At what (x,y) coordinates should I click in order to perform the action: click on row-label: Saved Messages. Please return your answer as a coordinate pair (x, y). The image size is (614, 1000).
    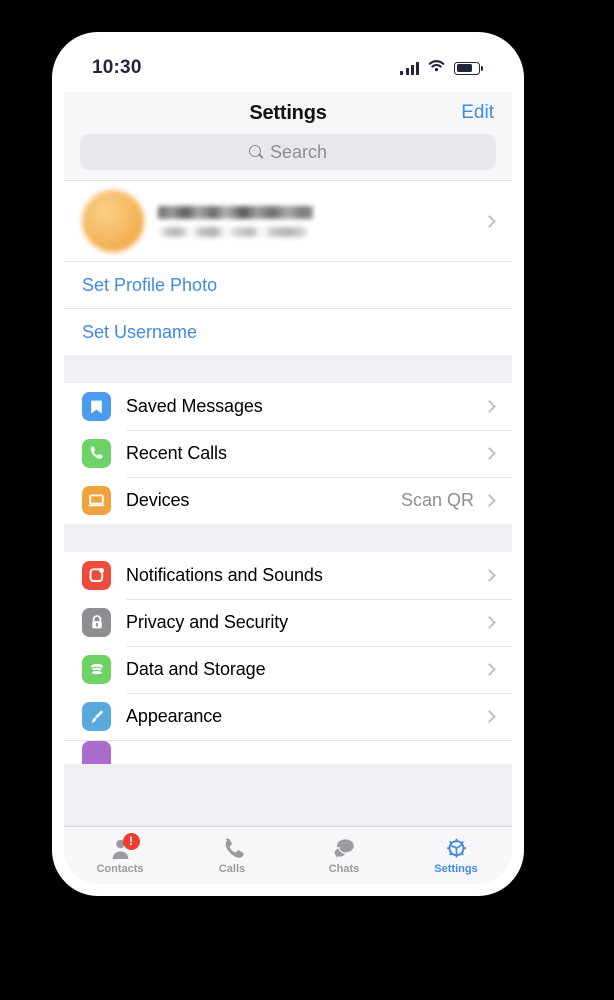
    Looking at the image, I should click on (194, 406).